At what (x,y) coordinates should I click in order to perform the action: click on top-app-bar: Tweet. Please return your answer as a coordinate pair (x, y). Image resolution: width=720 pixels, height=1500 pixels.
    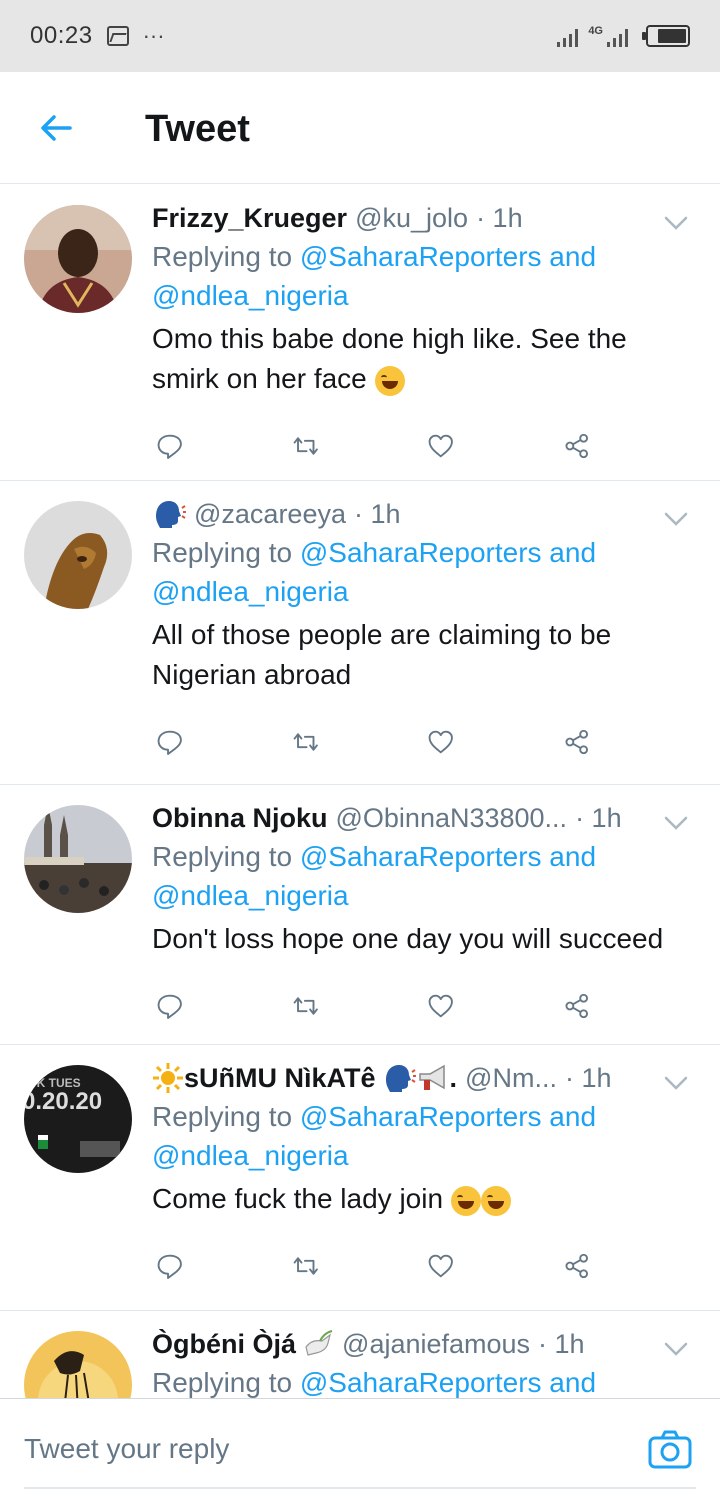
    Looking at the image, I should click on (360, 128).